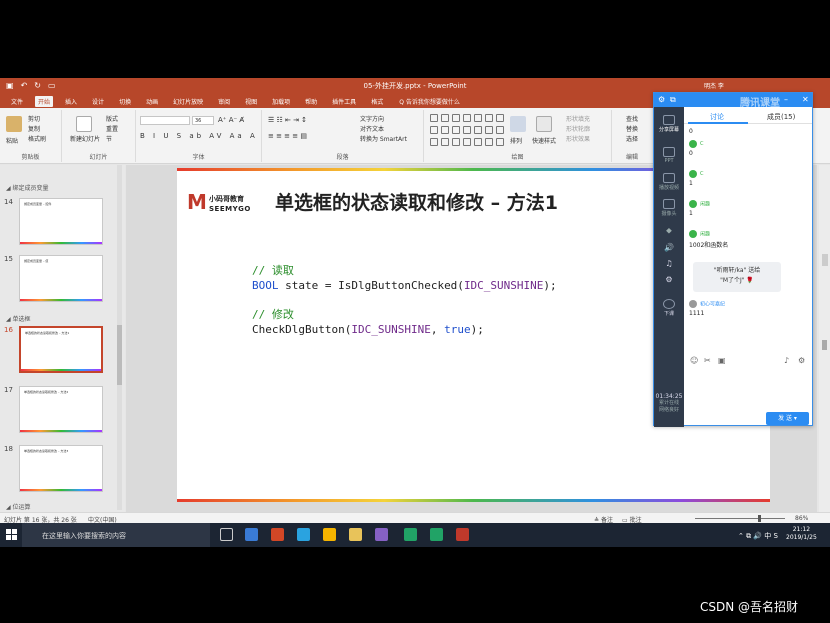 Image resolution: width=830 pixels, height=623 pixels. Describe the element at coordinates (824, 338) in the screenshot. I see `editor-scrollbar` at that location.